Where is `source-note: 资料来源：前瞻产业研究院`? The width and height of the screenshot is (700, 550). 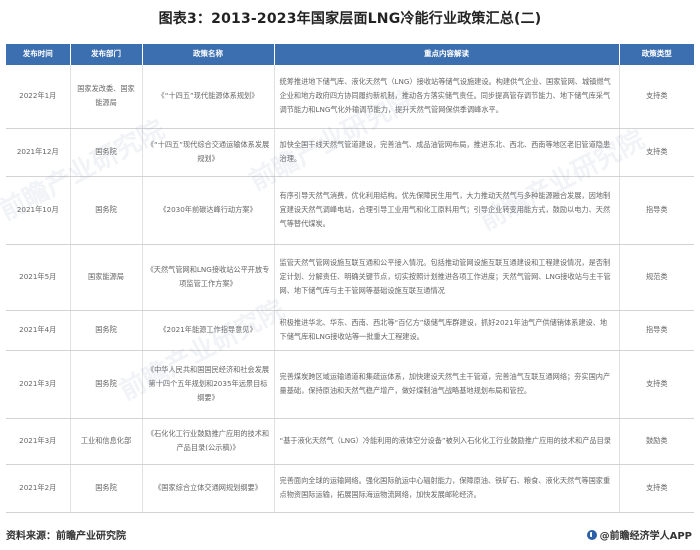
source-note: 资料来源：前瞻产业研究院 is located at coordinates (66, 536).